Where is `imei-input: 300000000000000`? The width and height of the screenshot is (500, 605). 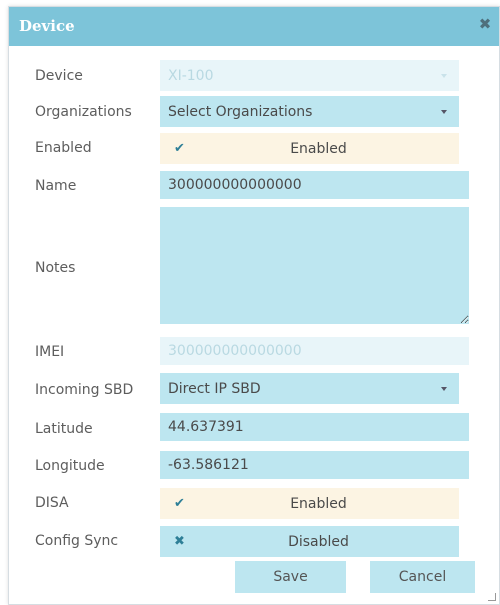
imei-input: 300000000000000 is located at coordinates (314, 351).